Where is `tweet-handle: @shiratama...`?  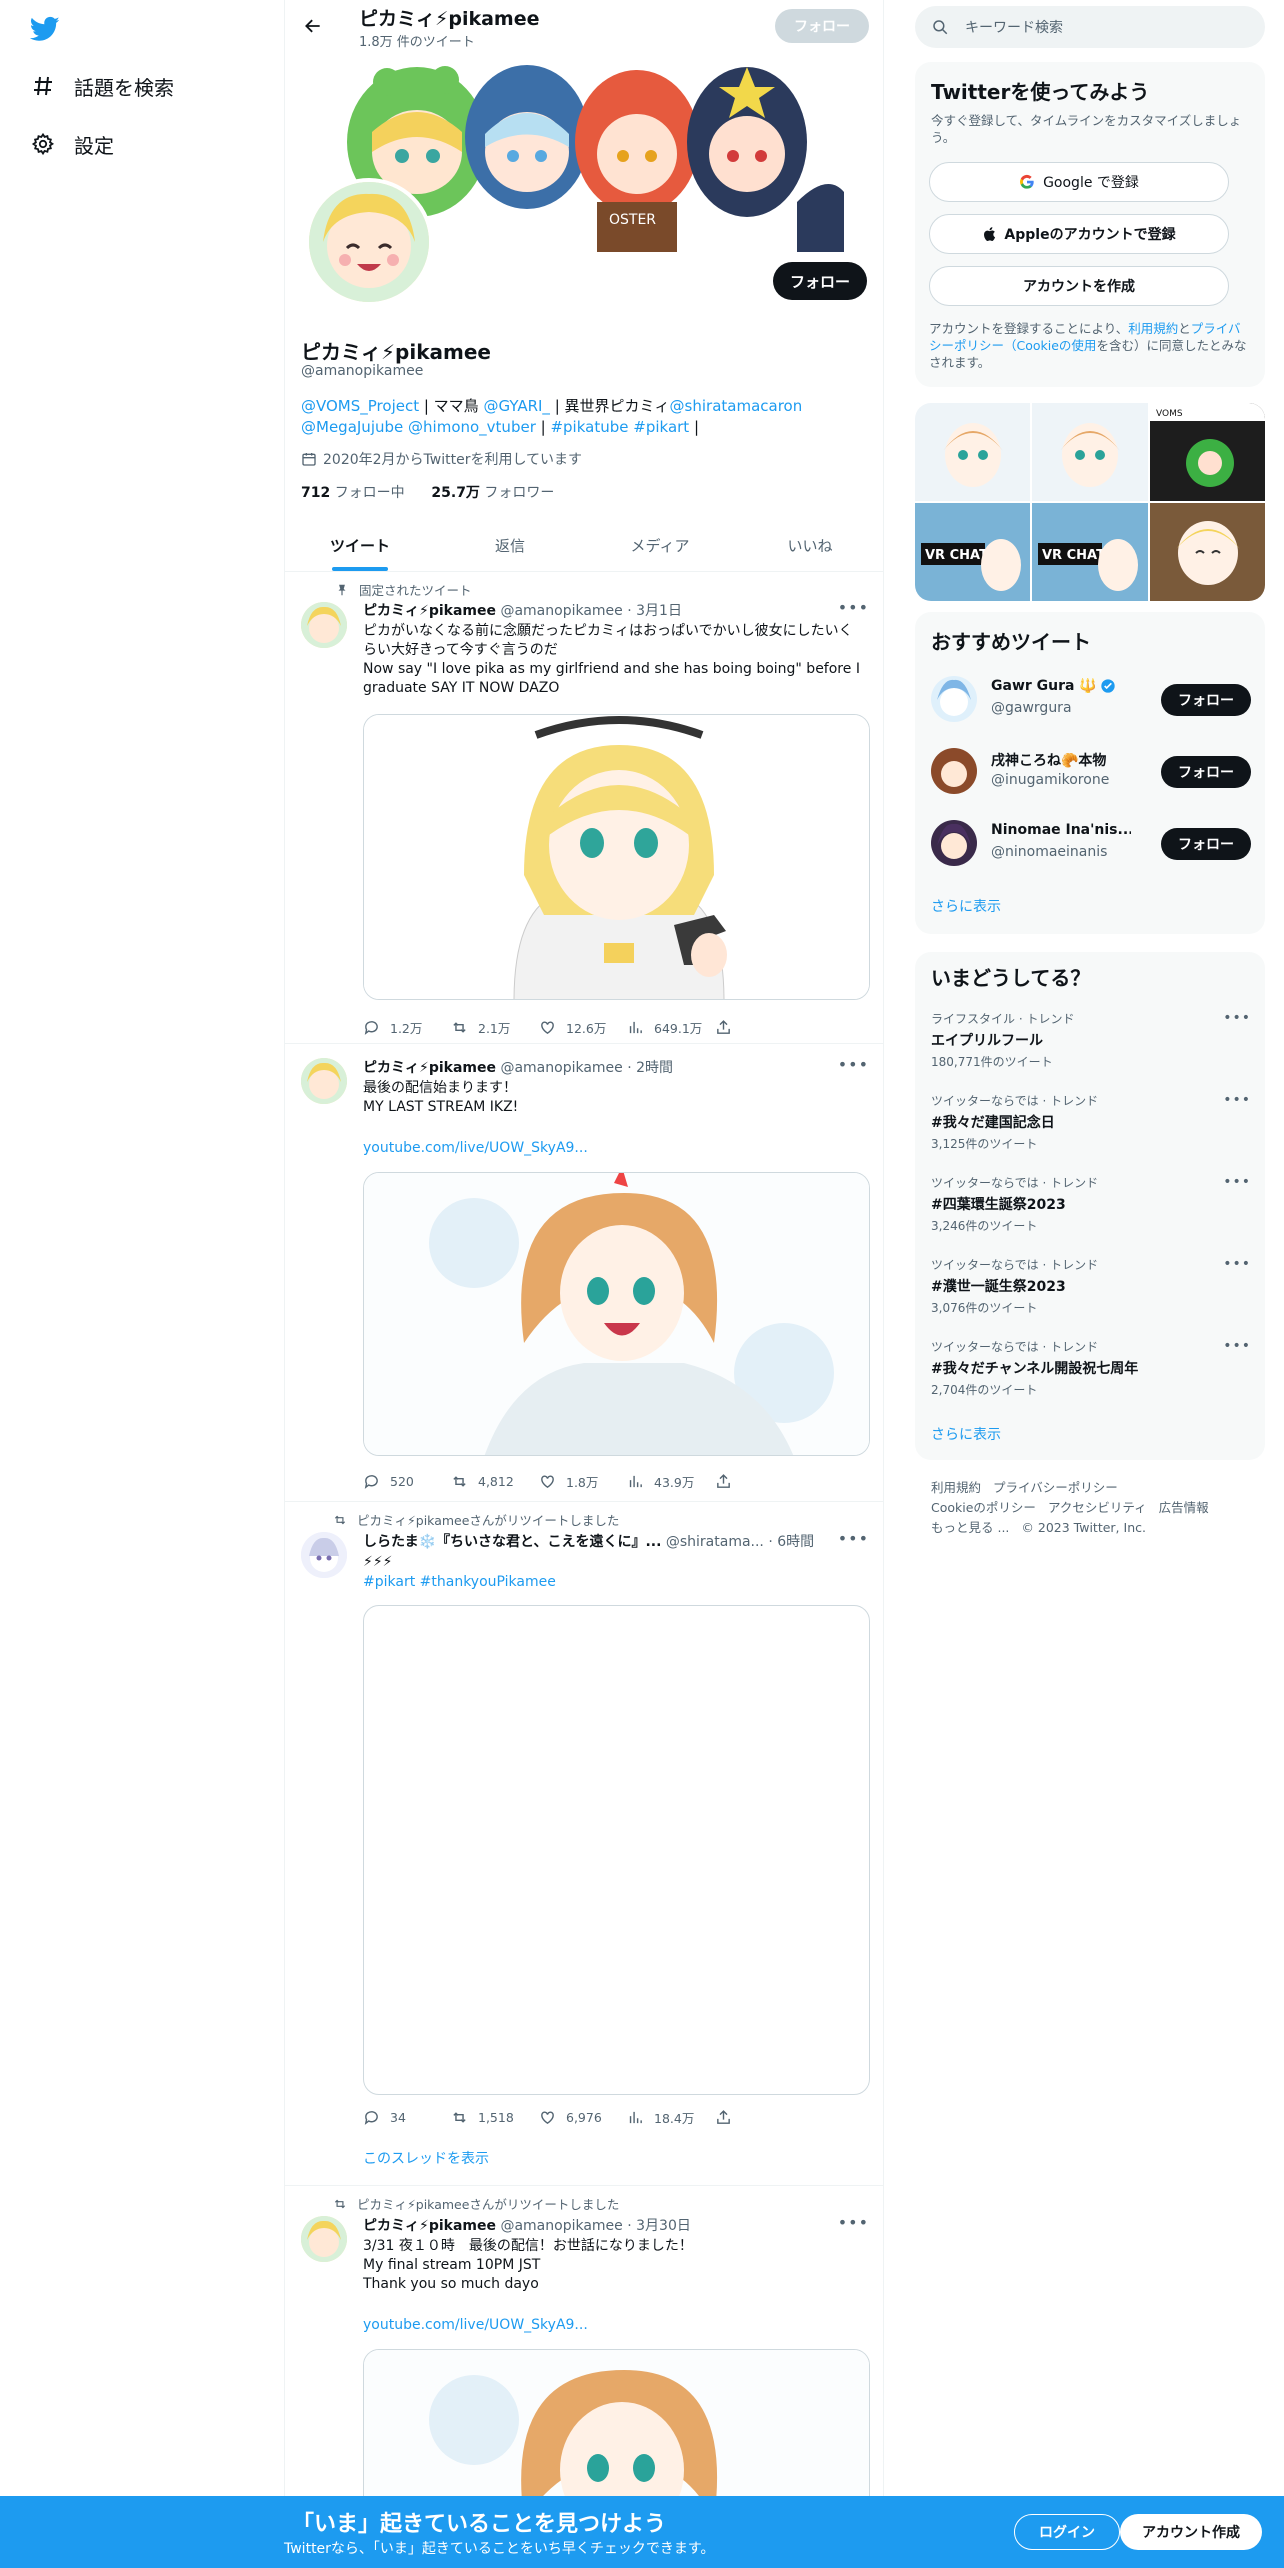 tweet-handle: @shiratama... is located at coordinates (715, 1542).